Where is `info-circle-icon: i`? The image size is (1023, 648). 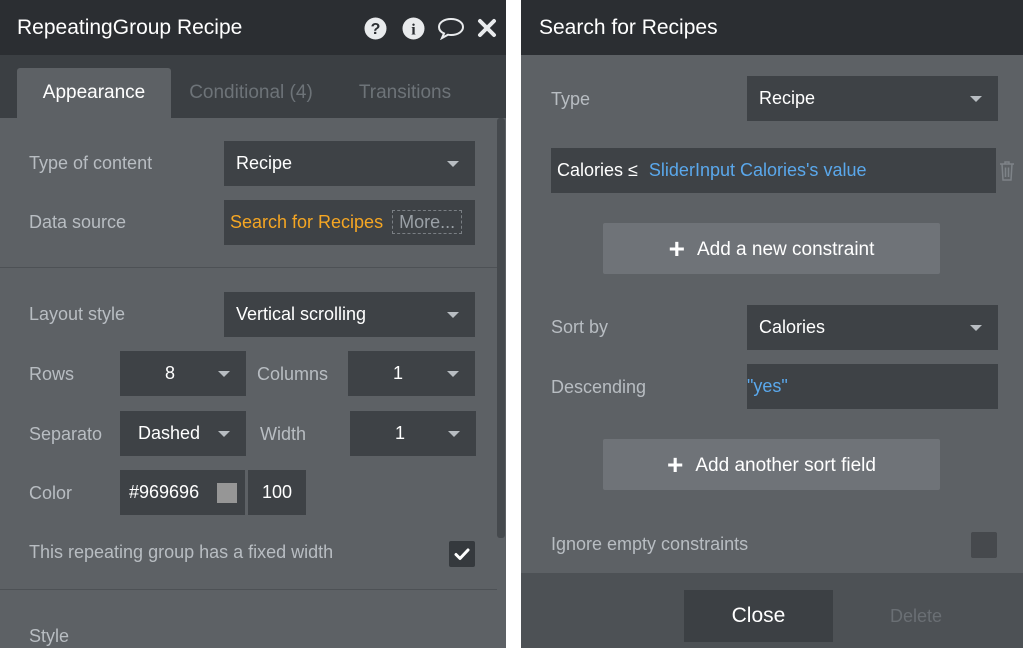
info-circle-icon: i is located at coordinates (413, 28).